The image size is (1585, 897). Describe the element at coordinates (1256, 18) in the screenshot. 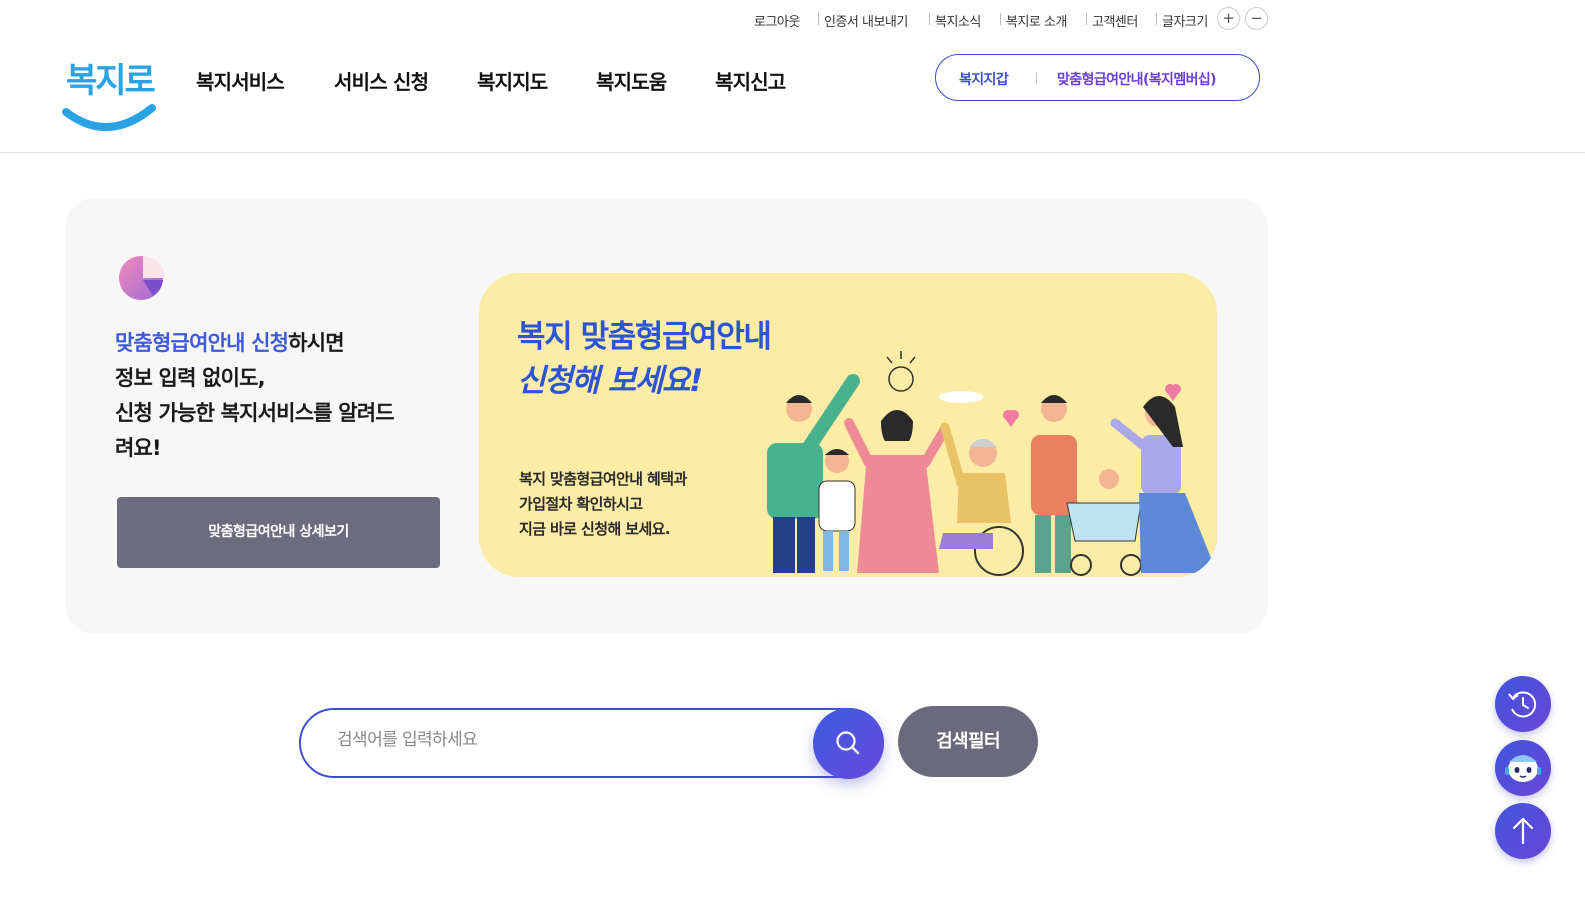

I see `font-decrease-button: −` at that location.